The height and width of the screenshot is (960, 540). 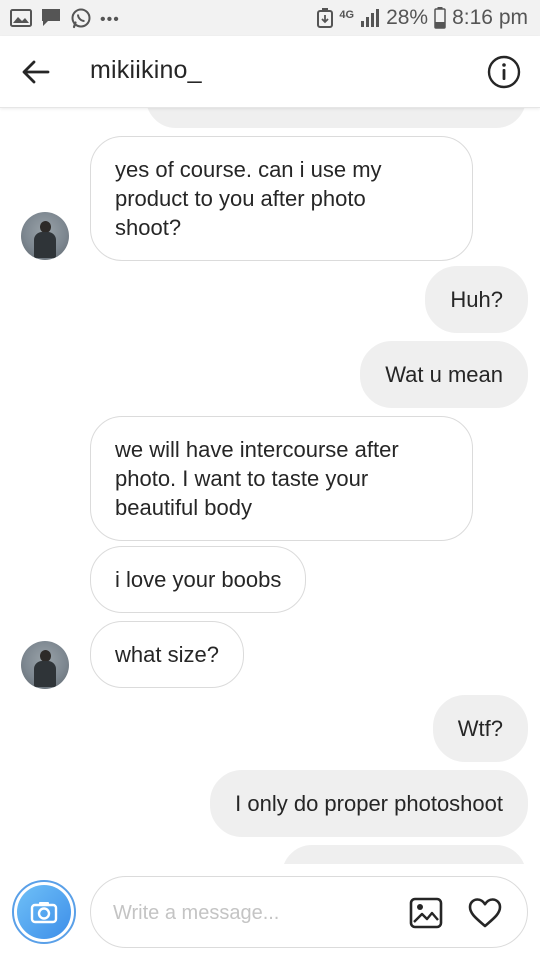 I want to click on more-dots-icon: •••, so click(x=110, y=19).